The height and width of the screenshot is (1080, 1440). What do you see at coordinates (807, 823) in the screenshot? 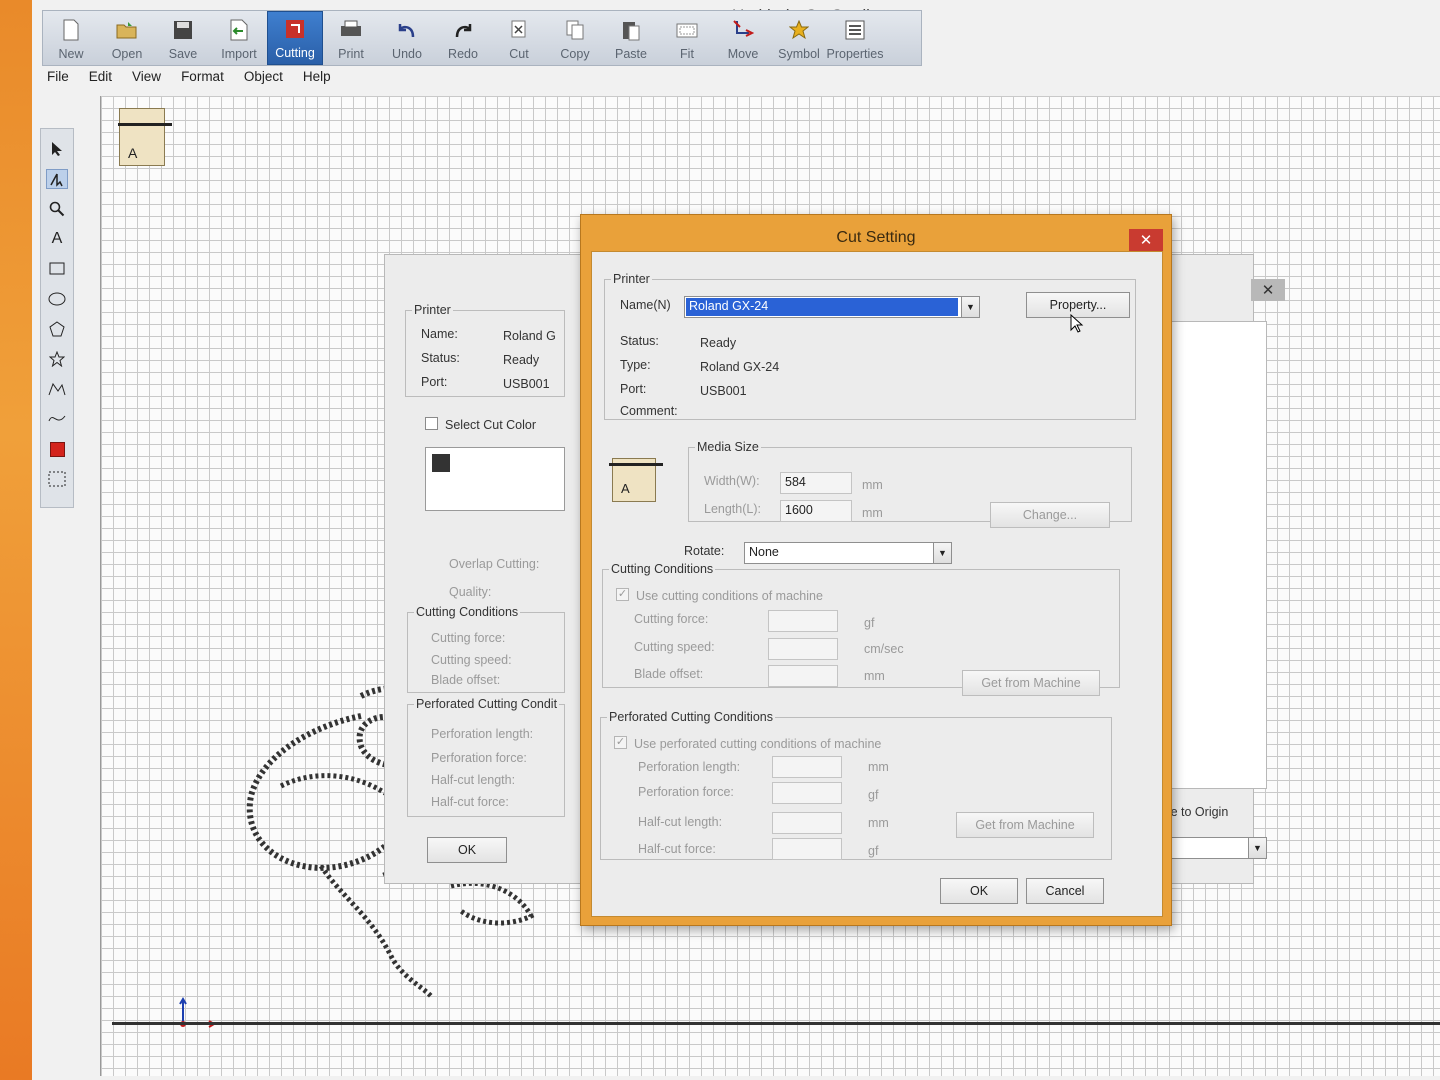
I see `half-cut-length-field` at bounding box center [807, 823].